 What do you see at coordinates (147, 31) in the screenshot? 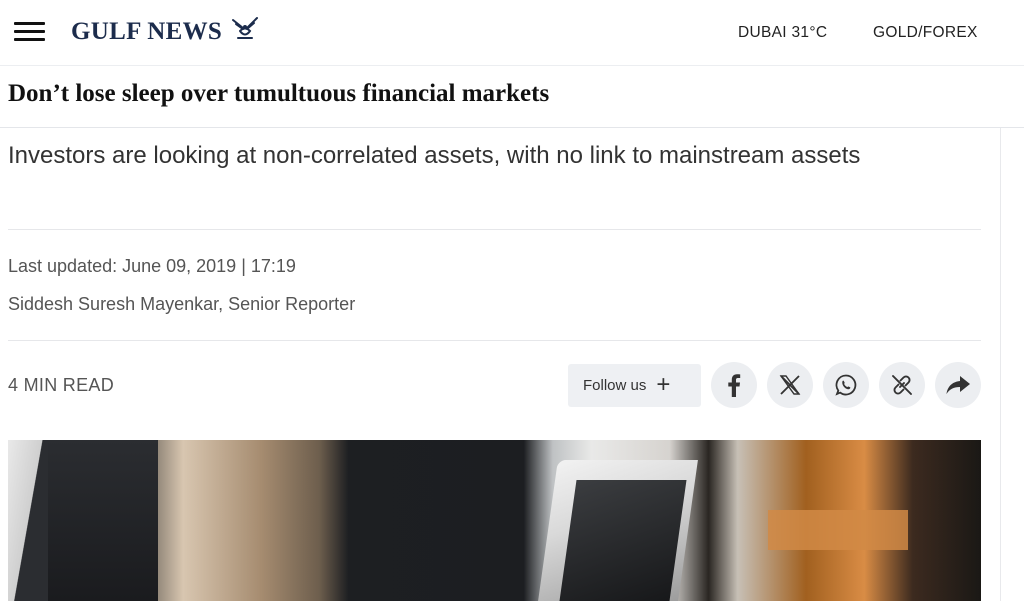
I see `logo-text: GULF NEWS` at bounding box center [147, 31].